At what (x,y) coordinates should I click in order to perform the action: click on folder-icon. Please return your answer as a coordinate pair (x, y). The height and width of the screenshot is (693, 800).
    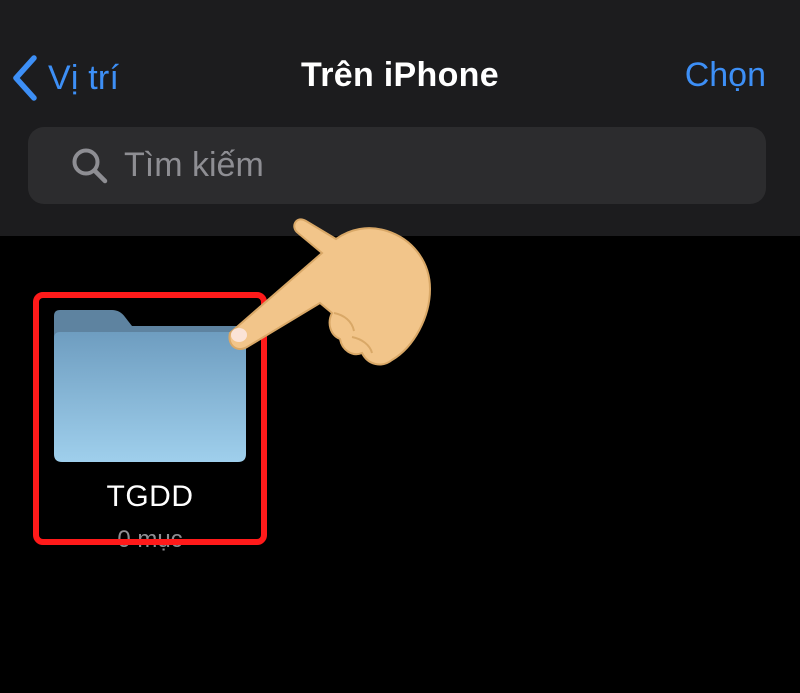
    Looking at the image, I should click on (150, 386).